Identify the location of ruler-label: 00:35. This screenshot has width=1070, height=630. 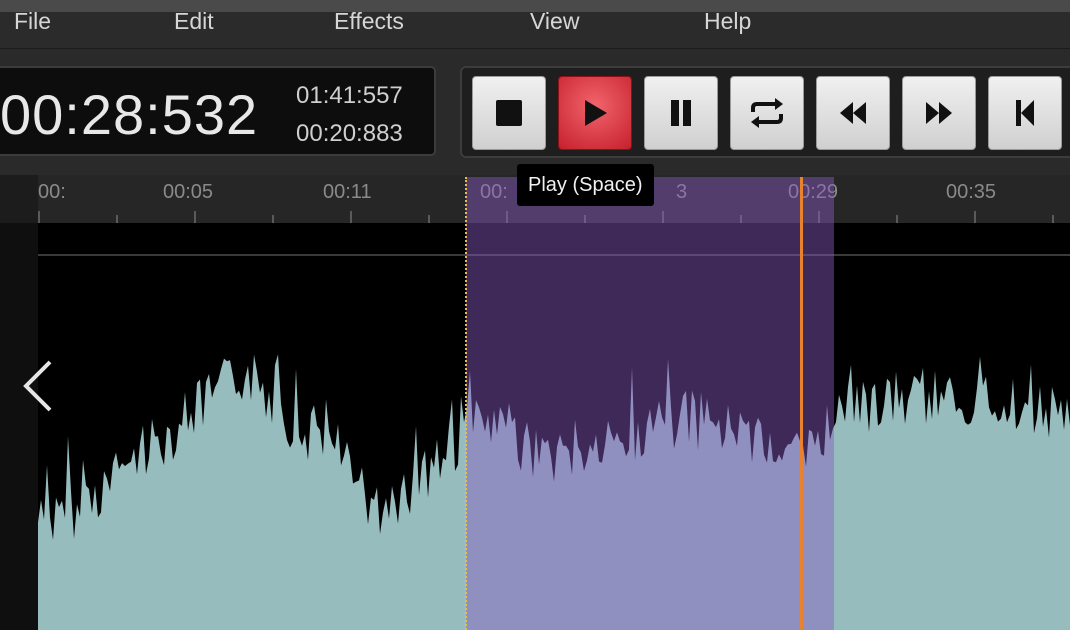
(971, 192).